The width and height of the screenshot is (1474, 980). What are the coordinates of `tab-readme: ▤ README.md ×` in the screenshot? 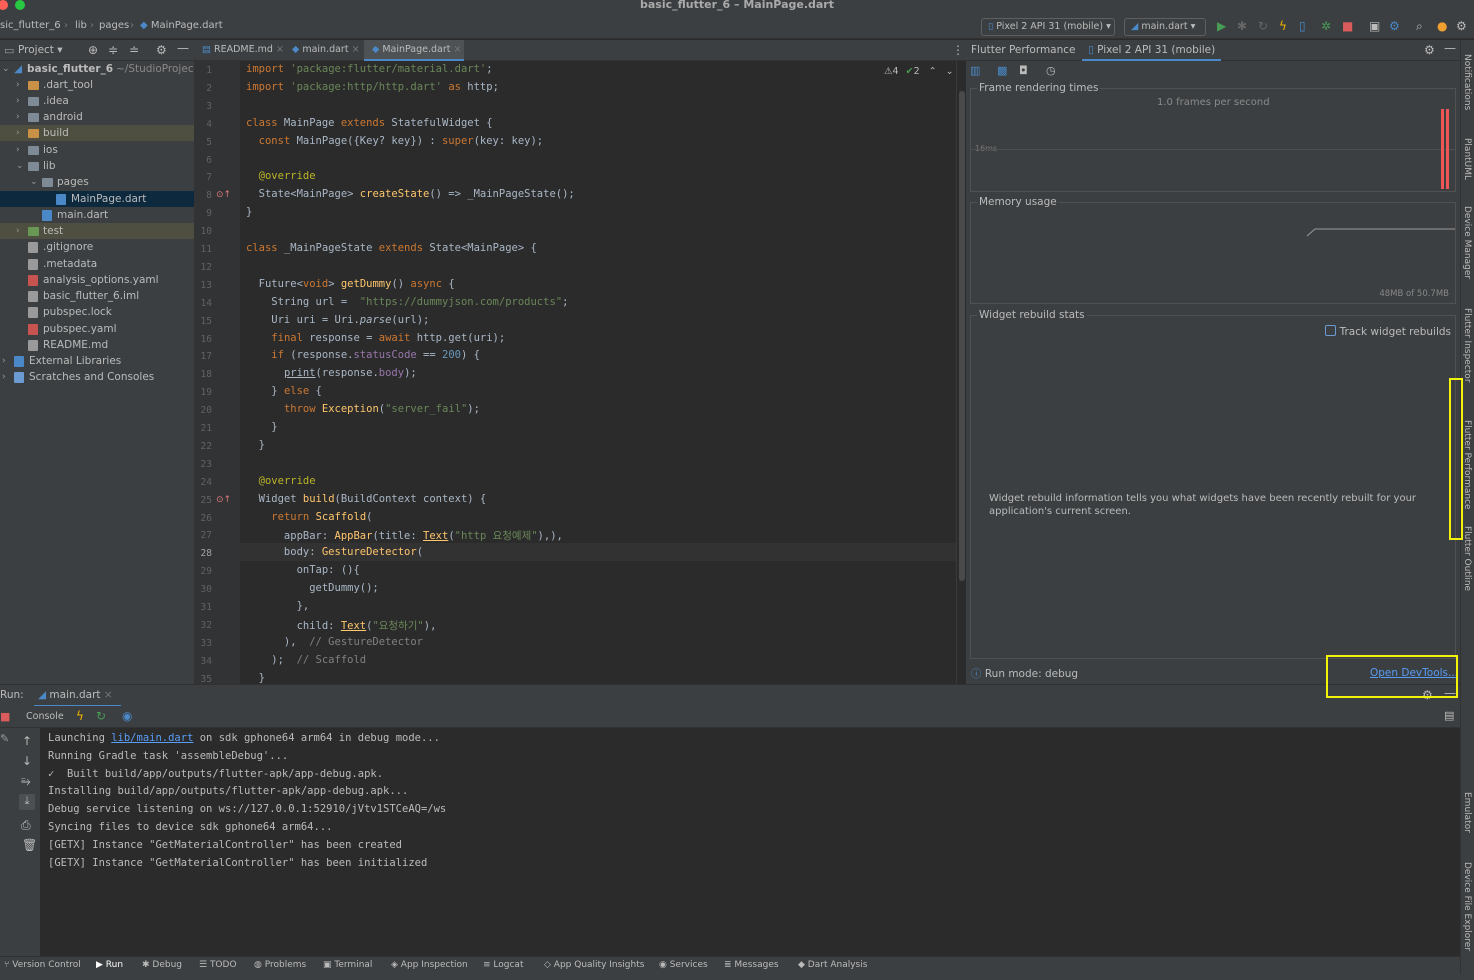 It's located at (239, 50).